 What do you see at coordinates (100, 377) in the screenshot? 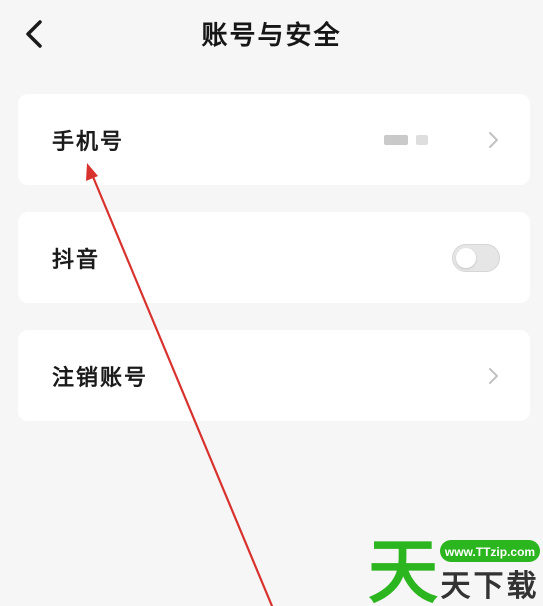
I see `cancel-account-label: 注销账号` at bounding box center [100, 377].